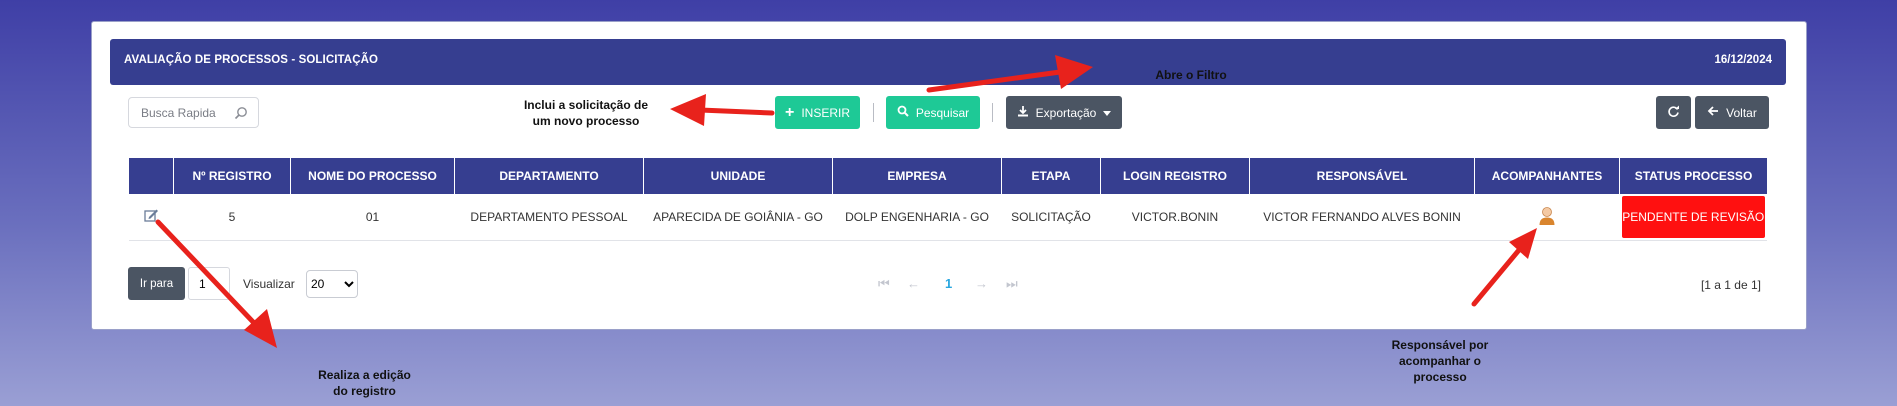  What do you see at coordinates (1743, 60) in the screenshot?
I see `header-date: 16/12/2024` at bounding box center [1743, 60].